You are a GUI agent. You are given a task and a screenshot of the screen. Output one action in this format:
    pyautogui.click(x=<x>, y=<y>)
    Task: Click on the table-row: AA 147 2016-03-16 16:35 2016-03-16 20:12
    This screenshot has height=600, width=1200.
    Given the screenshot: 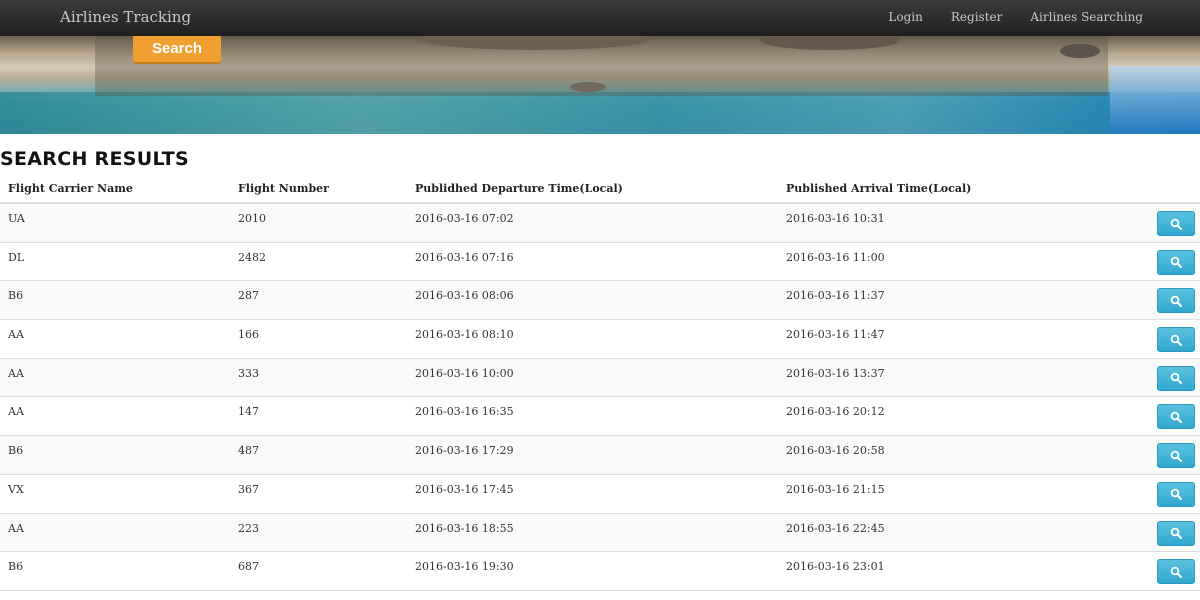 What is the action you would take?
    pyautogui.click(x=600, y=417)
    